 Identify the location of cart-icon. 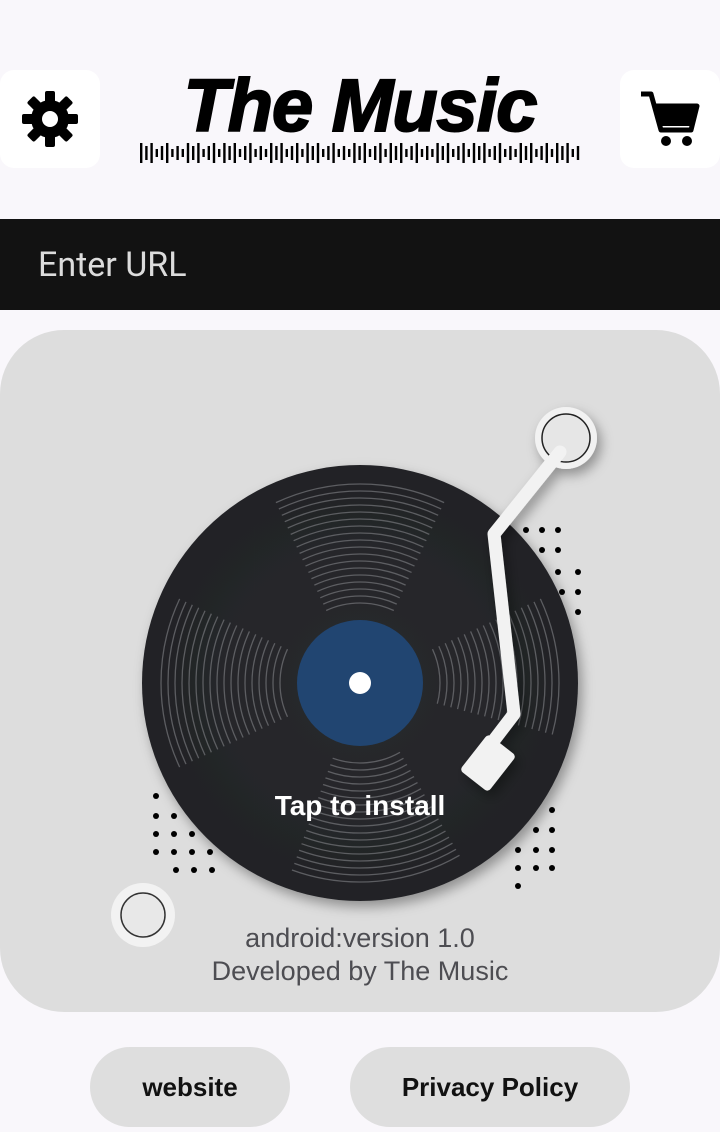
(670, 118).